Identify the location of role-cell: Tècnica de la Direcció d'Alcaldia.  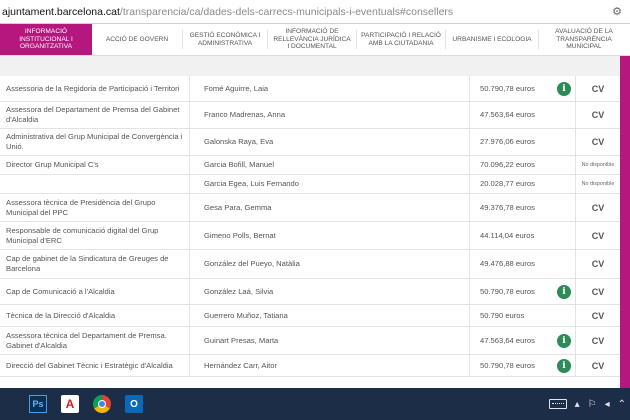
(95, 315).